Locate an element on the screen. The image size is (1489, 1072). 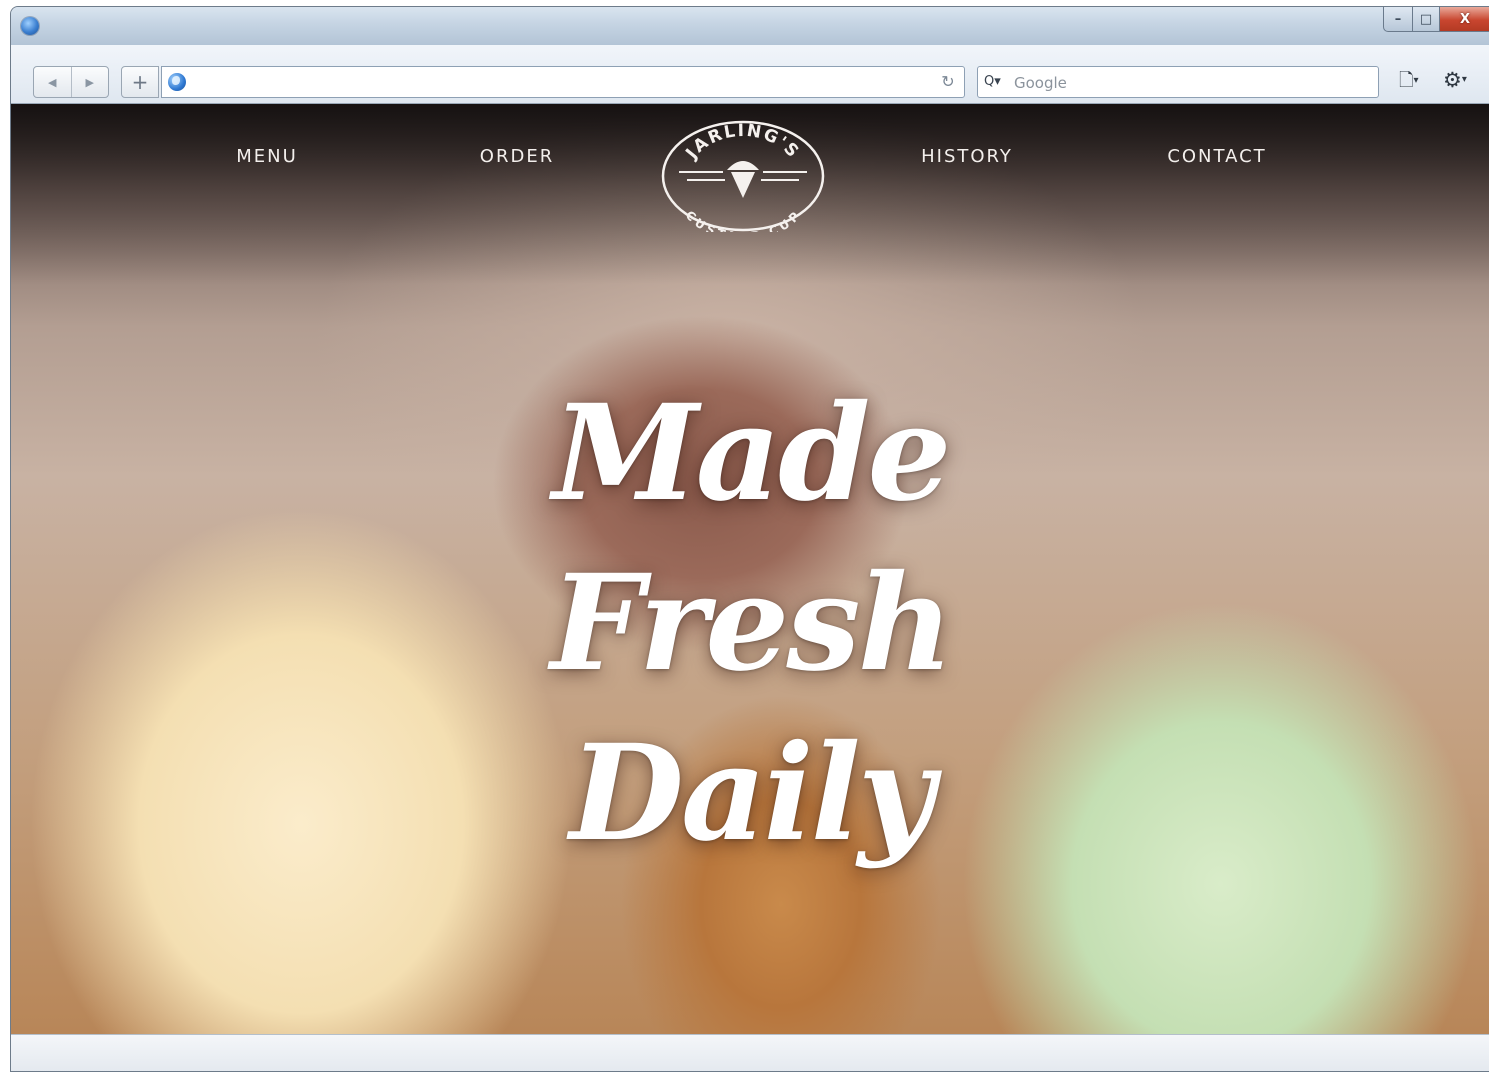
hero-line-1: Made is located at coordinates (752, 453).